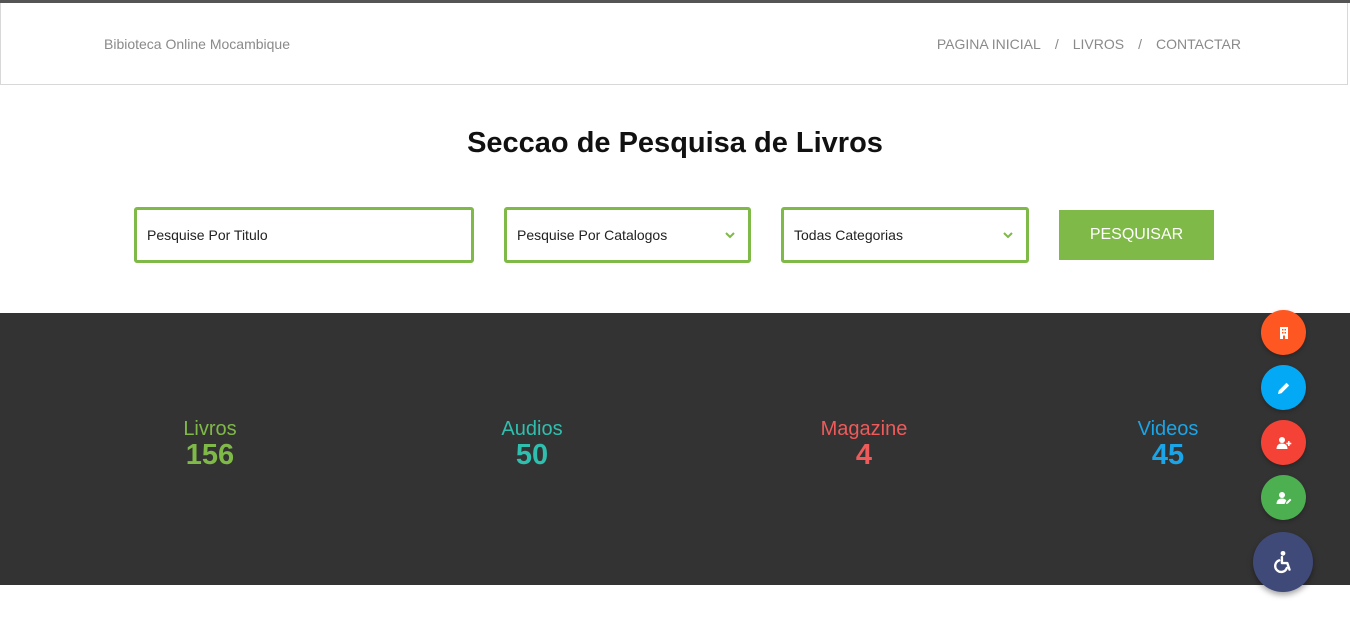 The height and width of the screenshot is (627, 1350). I want to click on stat-livros: Livros 156, so click(210, 444).